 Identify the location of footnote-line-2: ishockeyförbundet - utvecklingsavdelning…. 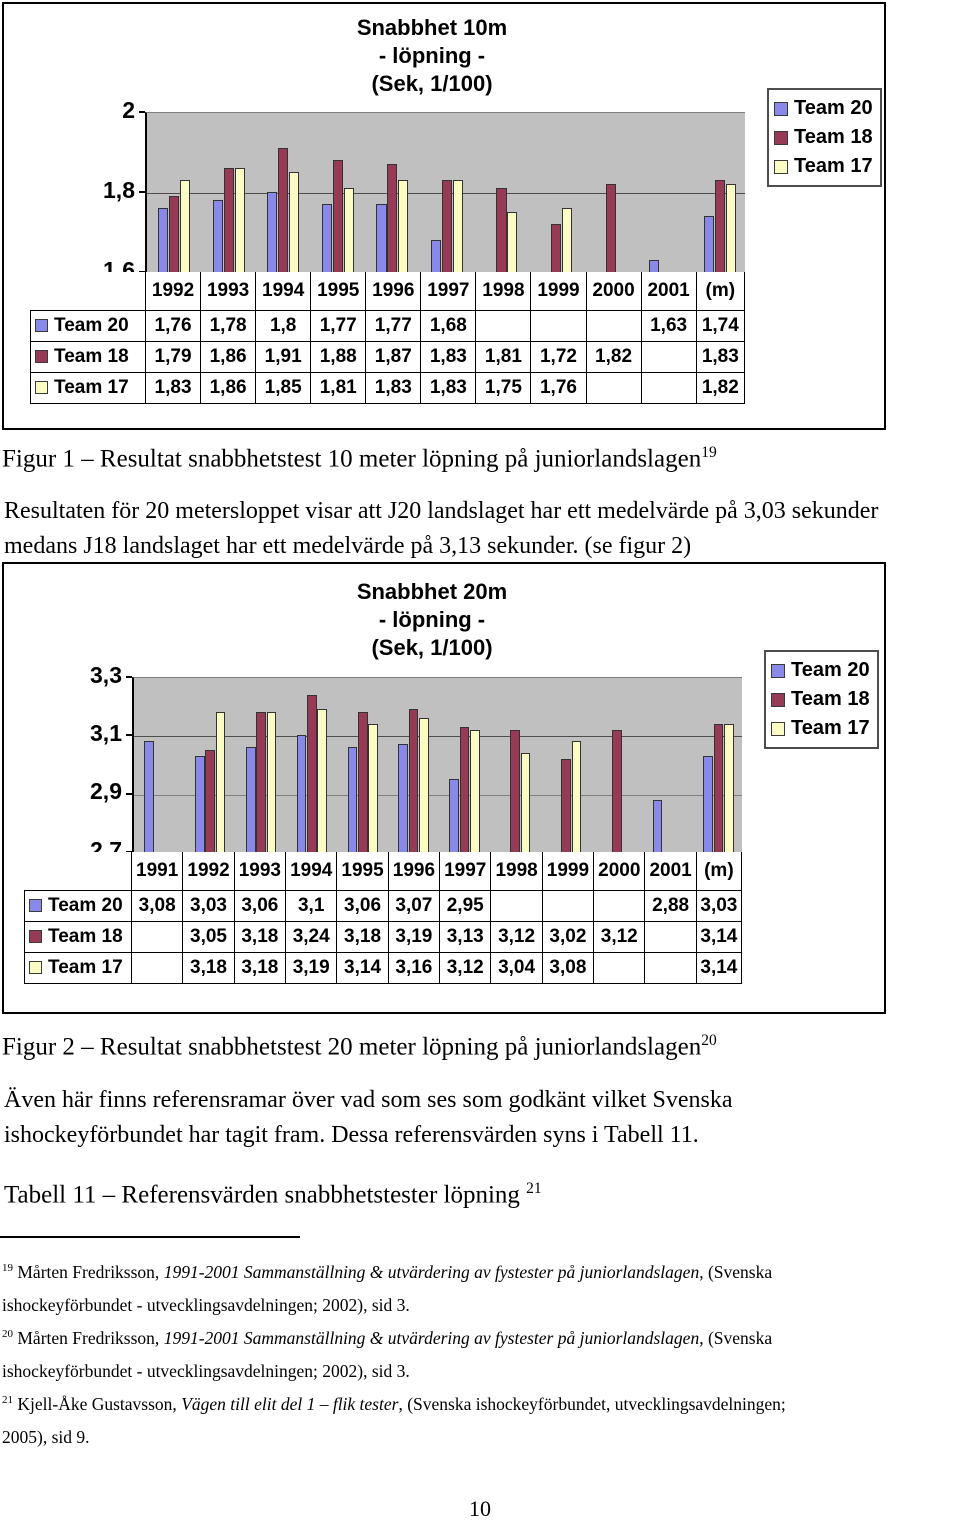
(206, 1304).